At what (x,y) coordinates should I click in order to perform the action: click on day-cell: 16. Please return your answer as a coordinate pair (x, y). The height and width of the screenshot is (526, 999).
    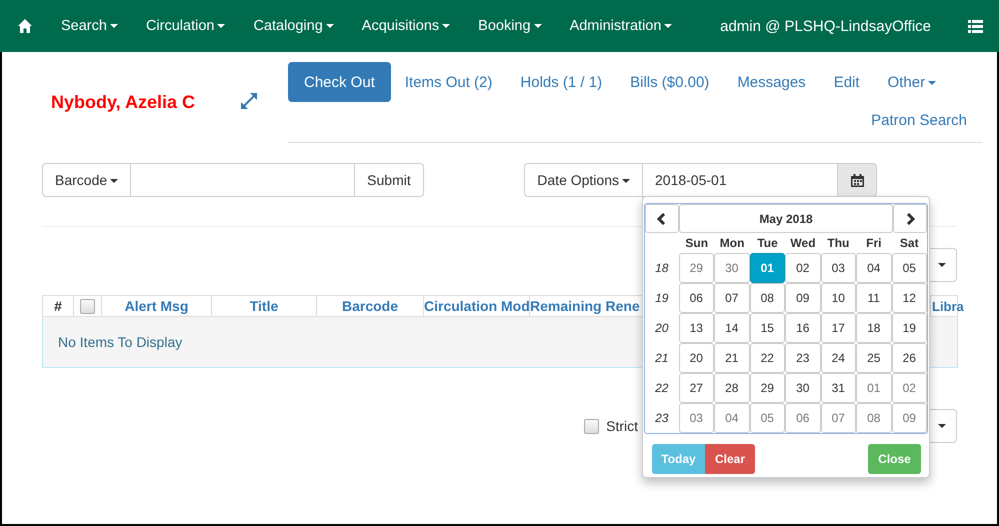
    Looking at the image, I should click on (802, 328).